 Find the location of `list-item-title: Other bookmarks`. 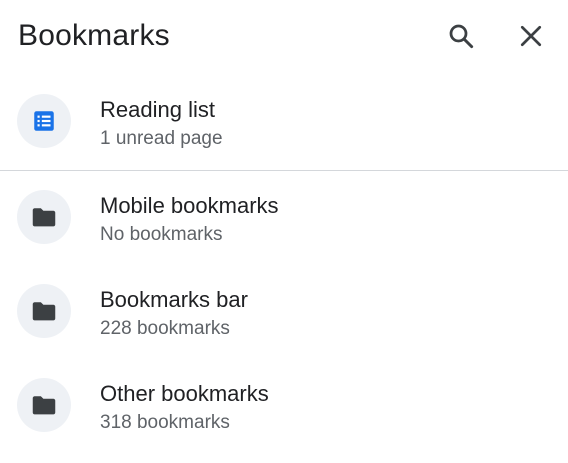

list-item-title: Other bookmarks is located at coordinates (184, 393).